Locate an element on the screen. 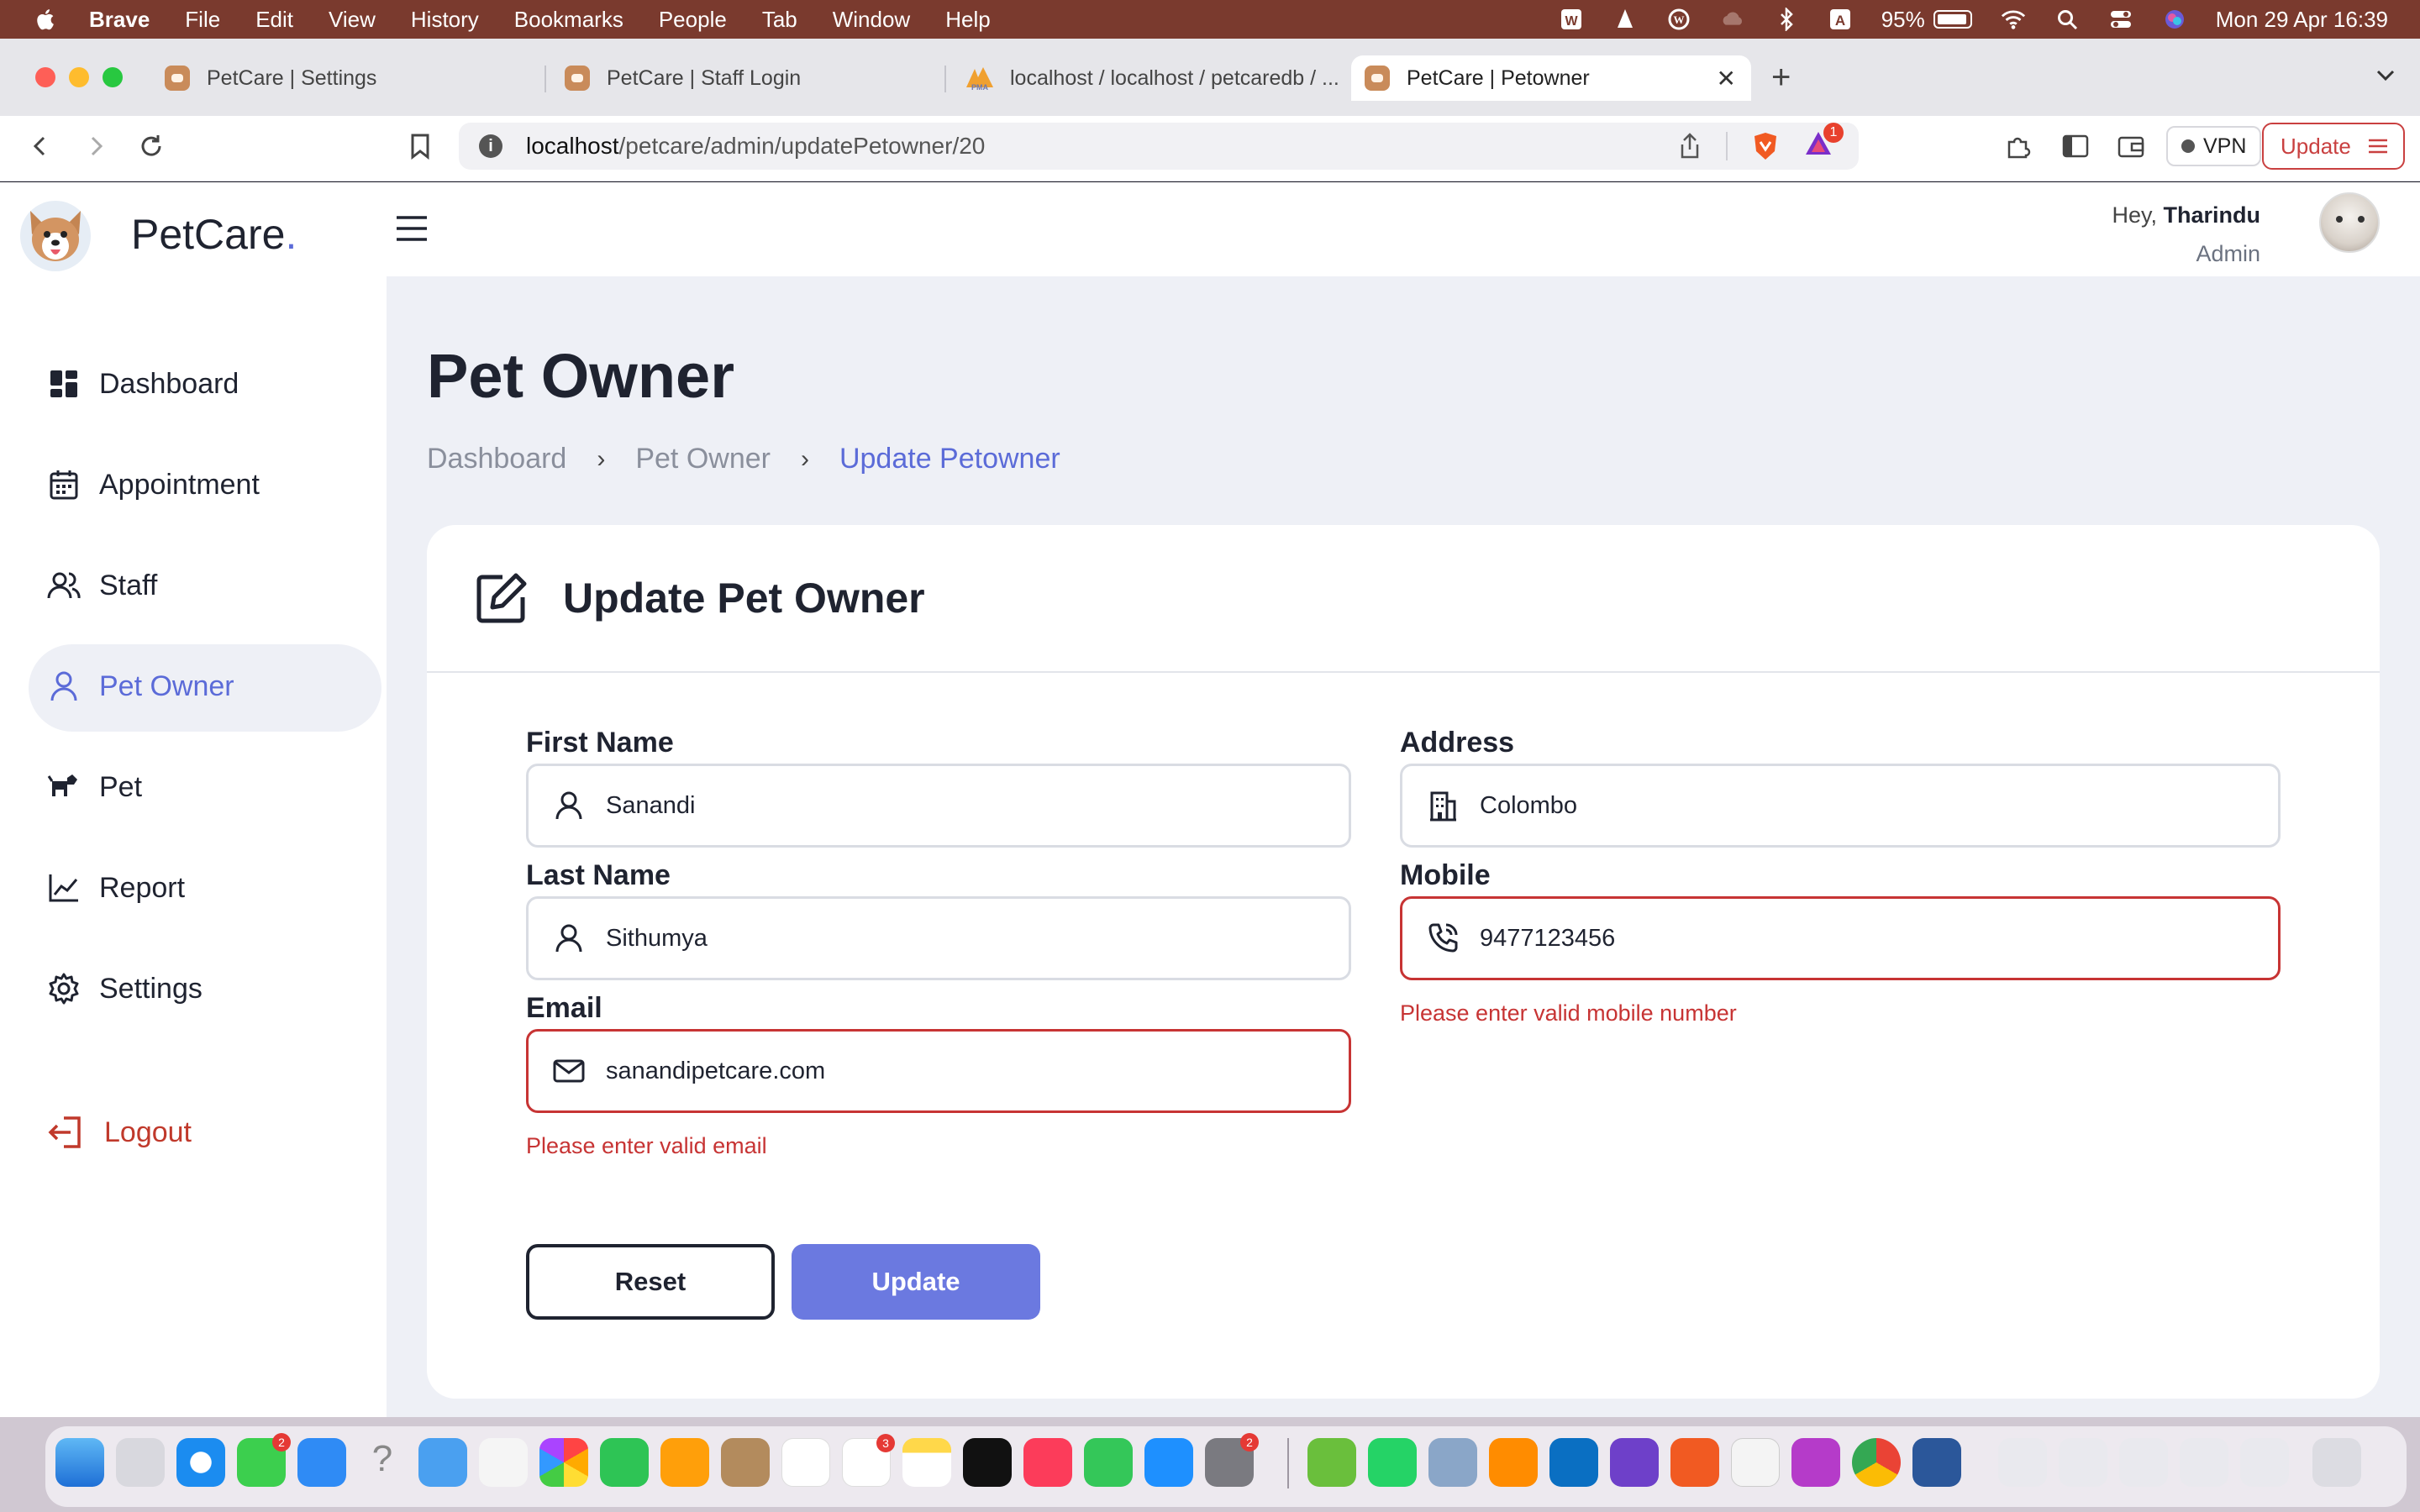  freeform-icon is located at coordinates (503, 1462).